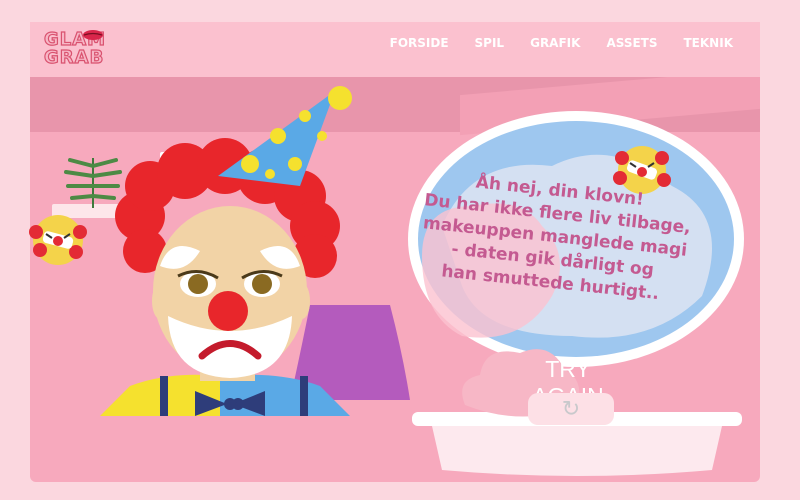 The image size is (800, 500). I want to click on reload-icon: ↻, so click(571, 409).